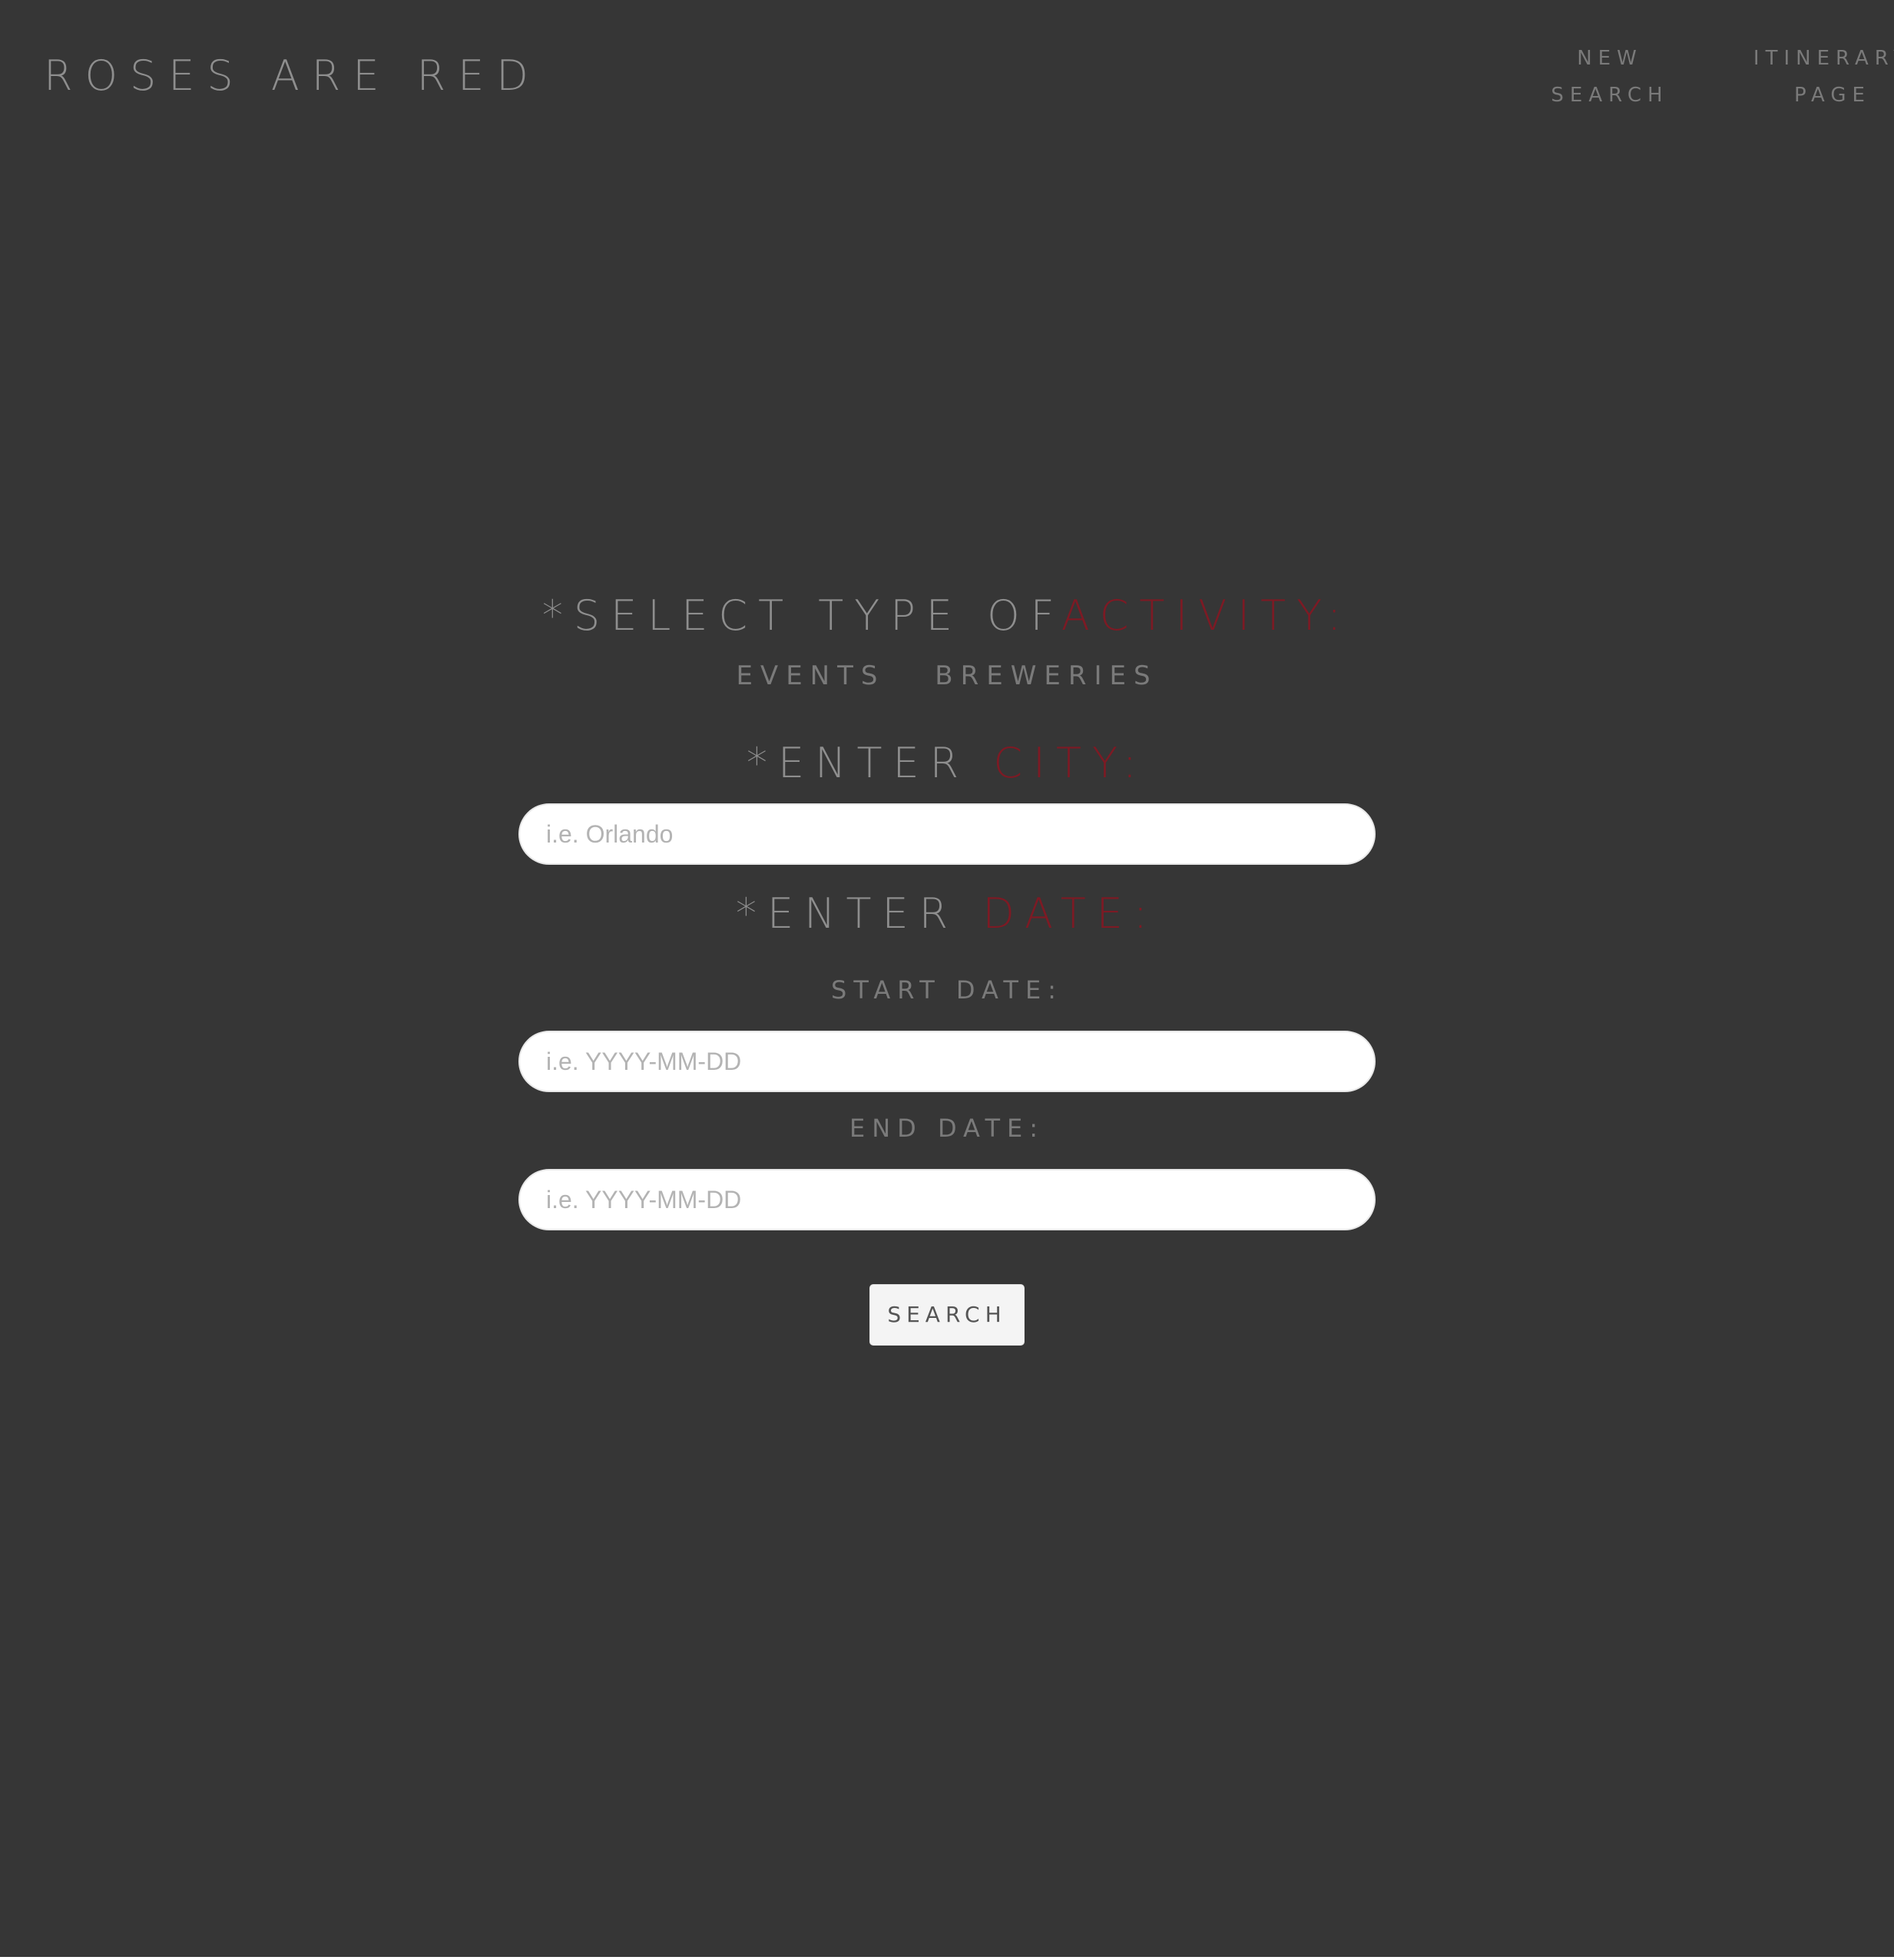 The height and width of the screenshot is (1960, 1894). What do you see at coordinates (292, 76) in the screenshot?
I see `site-logo: ROSES ARE RED` at bounding box center [292, 76].